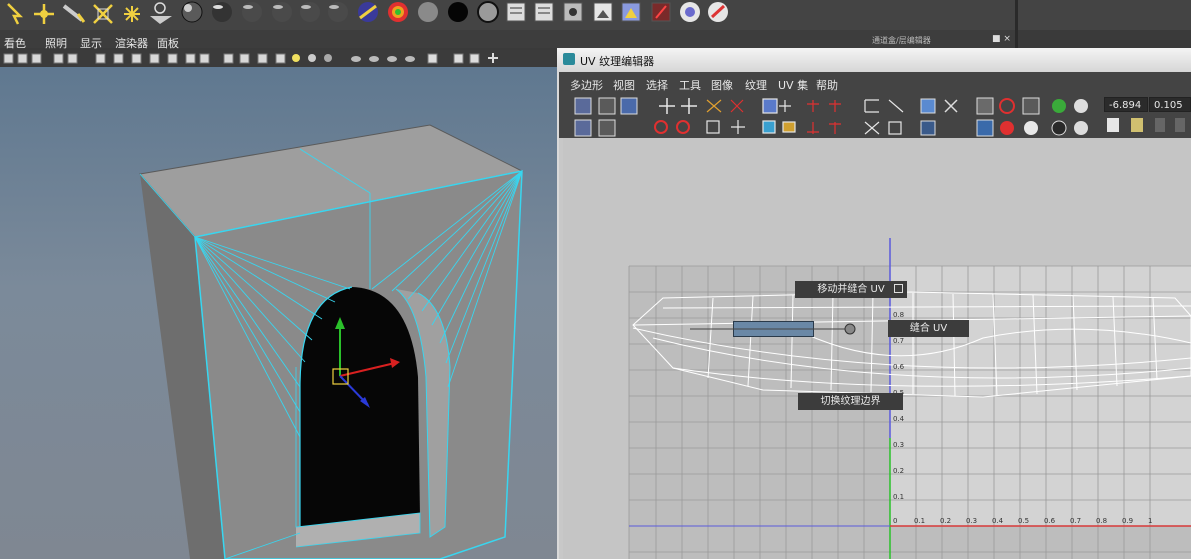 This screenshot has width=1191, height=559. Describe the element at coordinates (458, 58) in the screenshot. I see `xray-icon` at that location.